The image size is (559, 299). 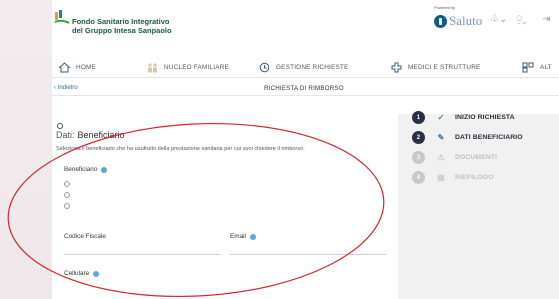 I want to click on mobile-label: Cellulare, so click(x=82, y=273).